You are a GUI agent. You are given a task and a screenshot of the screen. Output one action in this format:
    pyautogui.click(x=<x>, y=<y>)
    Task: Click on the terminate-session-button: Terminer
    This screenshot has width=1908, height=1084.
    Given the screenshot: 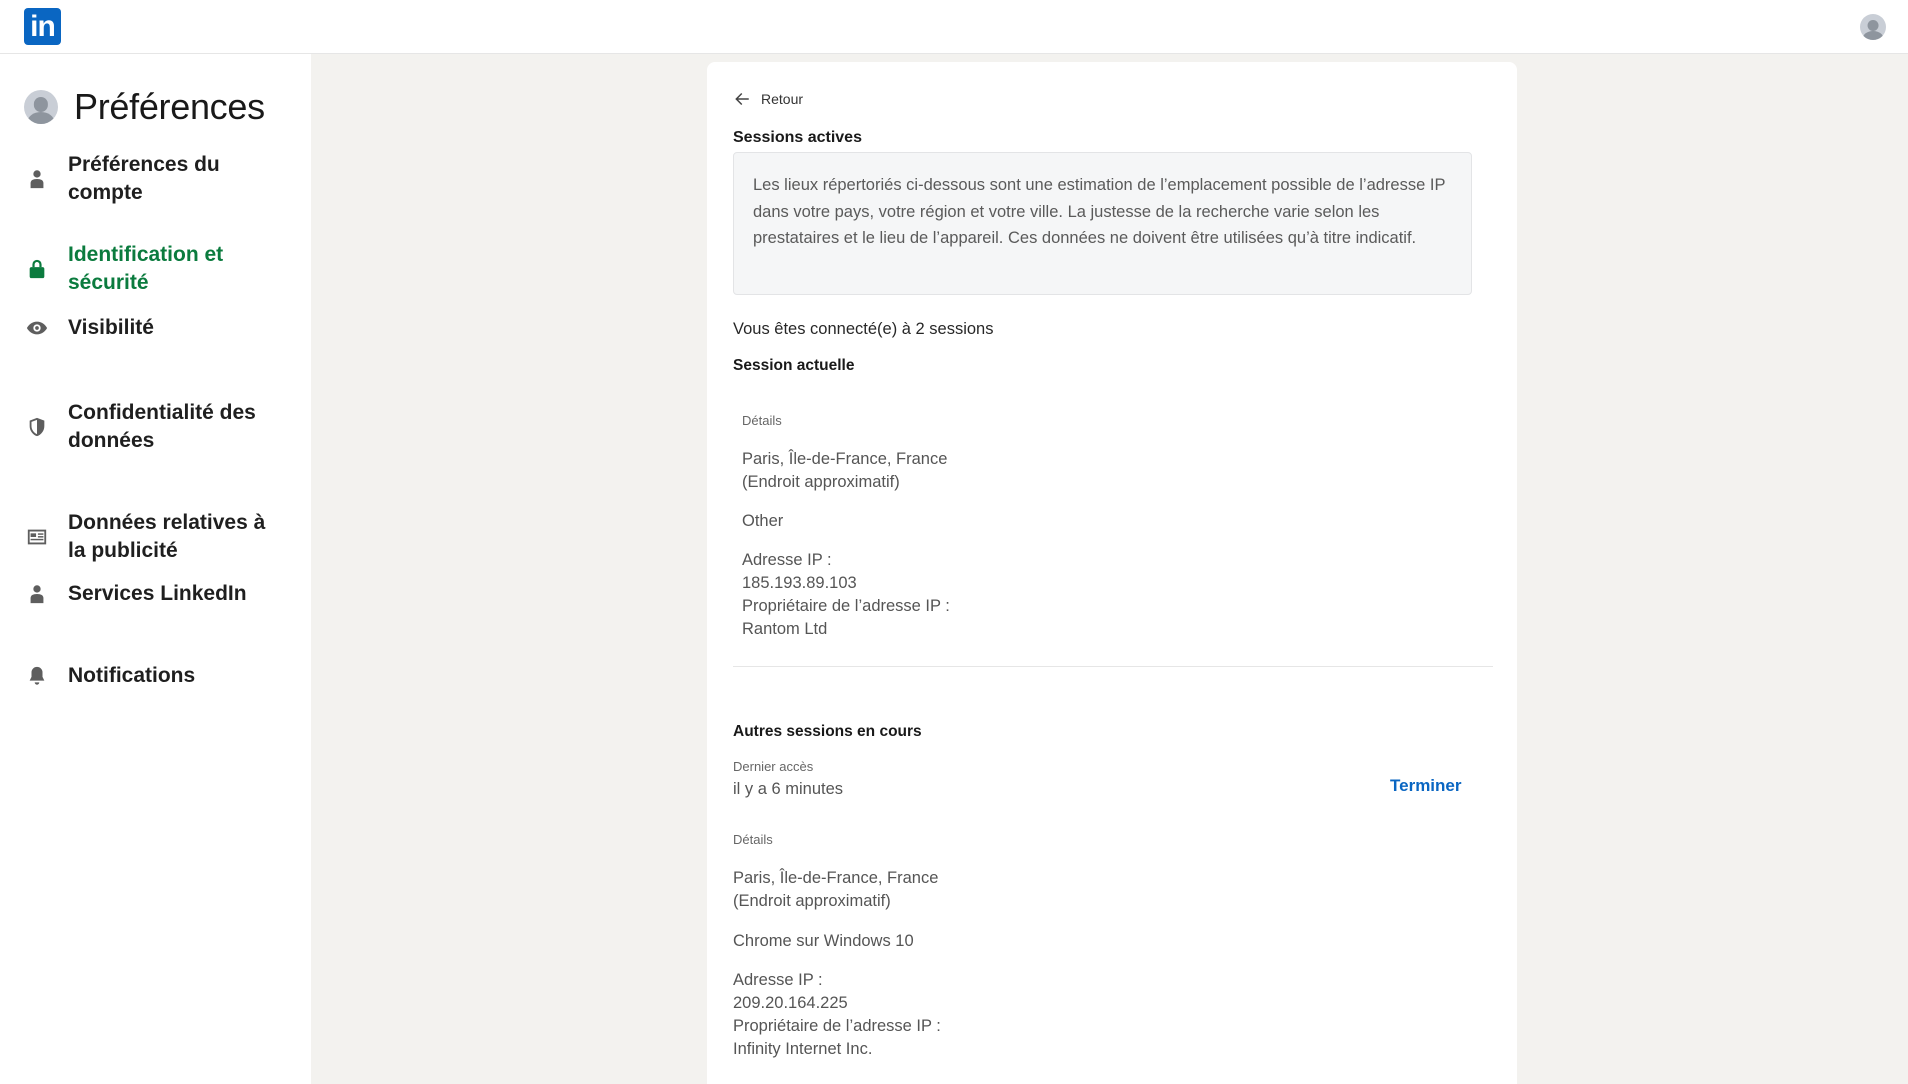 What is the action you would take?
    pyautogui.click(x=1426, y=786)
    